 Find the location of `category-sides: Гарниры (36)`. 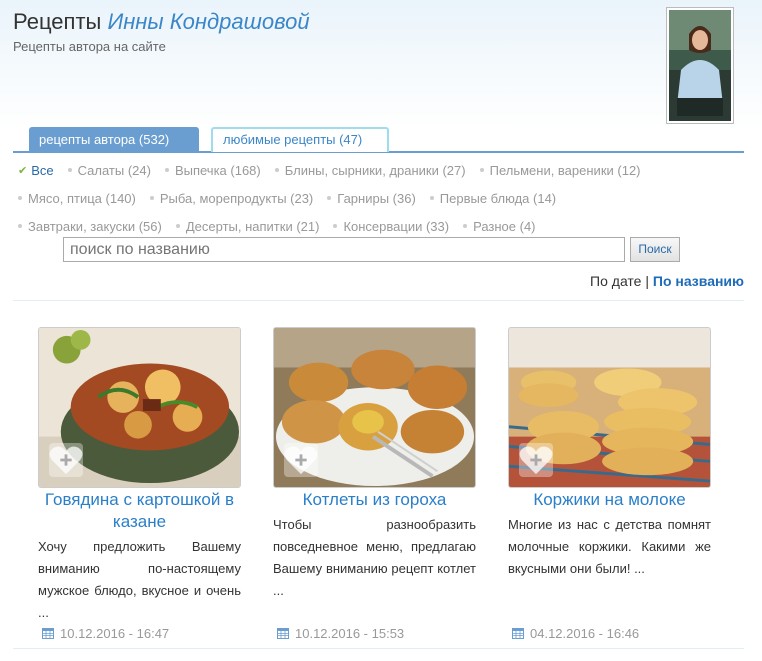

category-sides: Гарниры (36) is located at coordinates (371, 198).